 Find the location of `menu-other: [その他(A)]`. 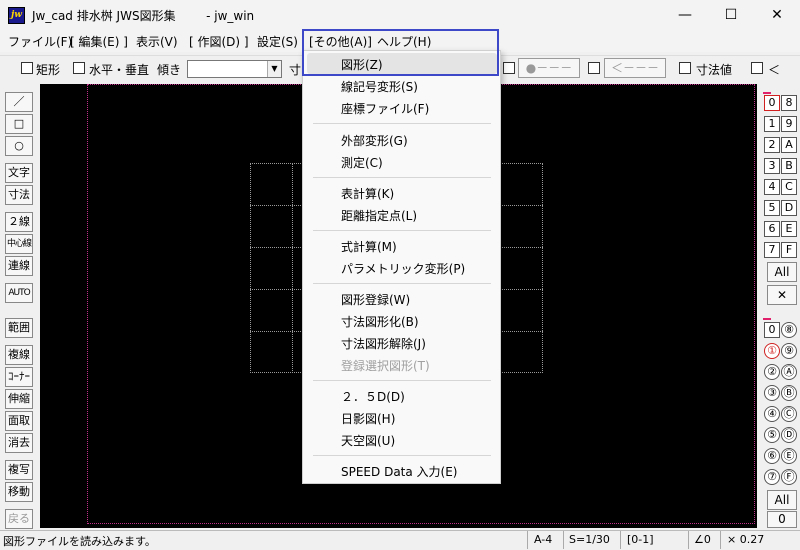

menu-other: [その他(A)] is located at coordinates (340, 41).